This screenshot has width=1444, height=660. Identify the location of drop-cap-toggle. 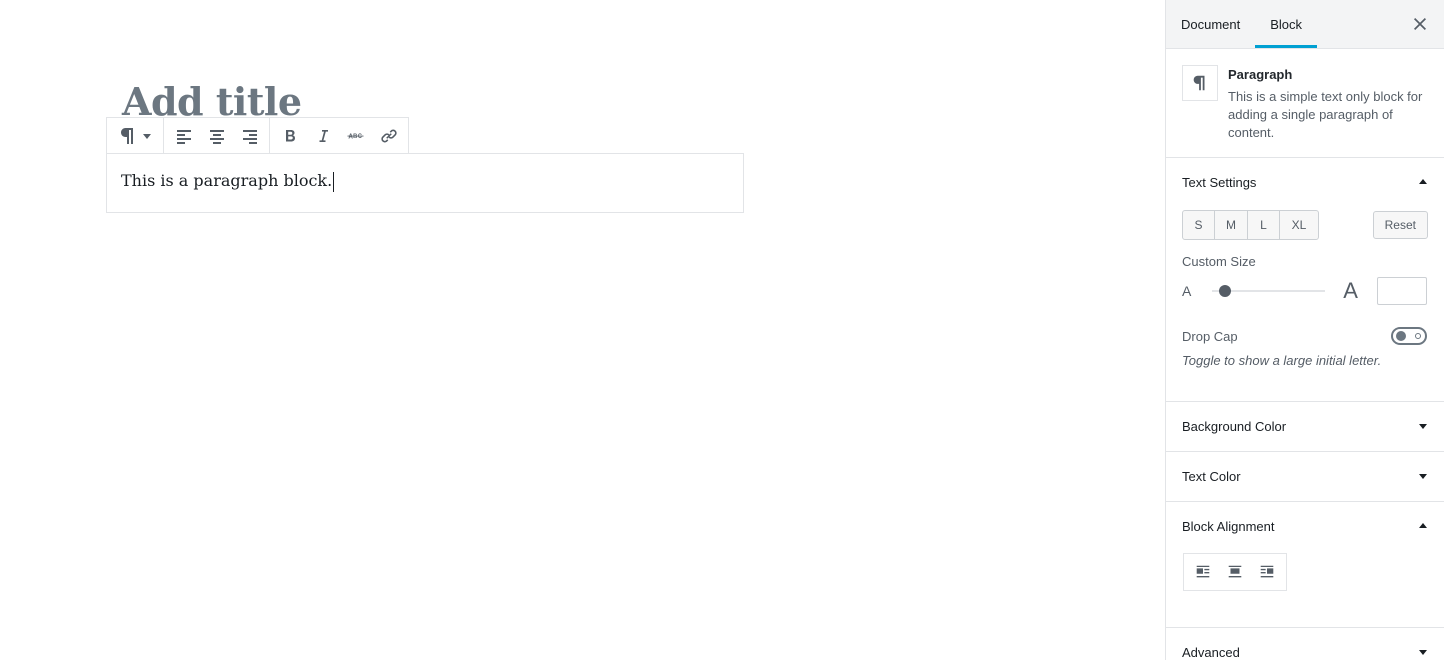
(1409, 336).